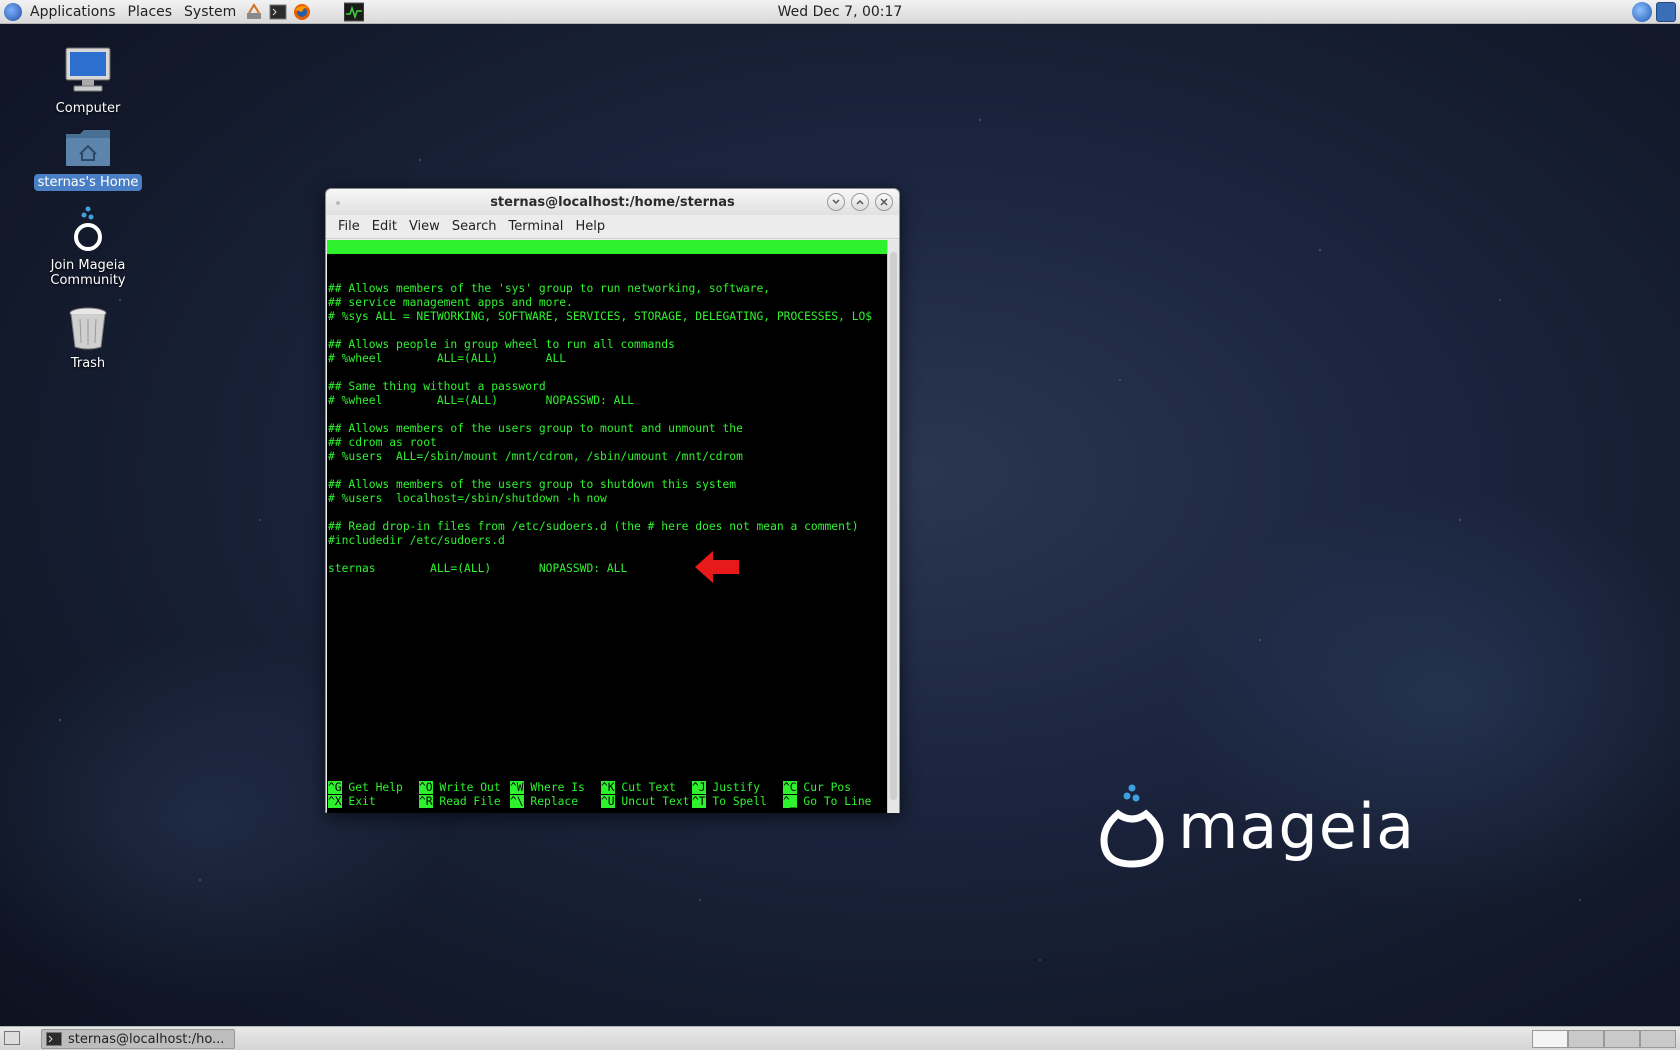 The width and height of the screenshot is (1680, 1050). I want to click on nano-shortcut: ^X Exit, so click(352, 802).